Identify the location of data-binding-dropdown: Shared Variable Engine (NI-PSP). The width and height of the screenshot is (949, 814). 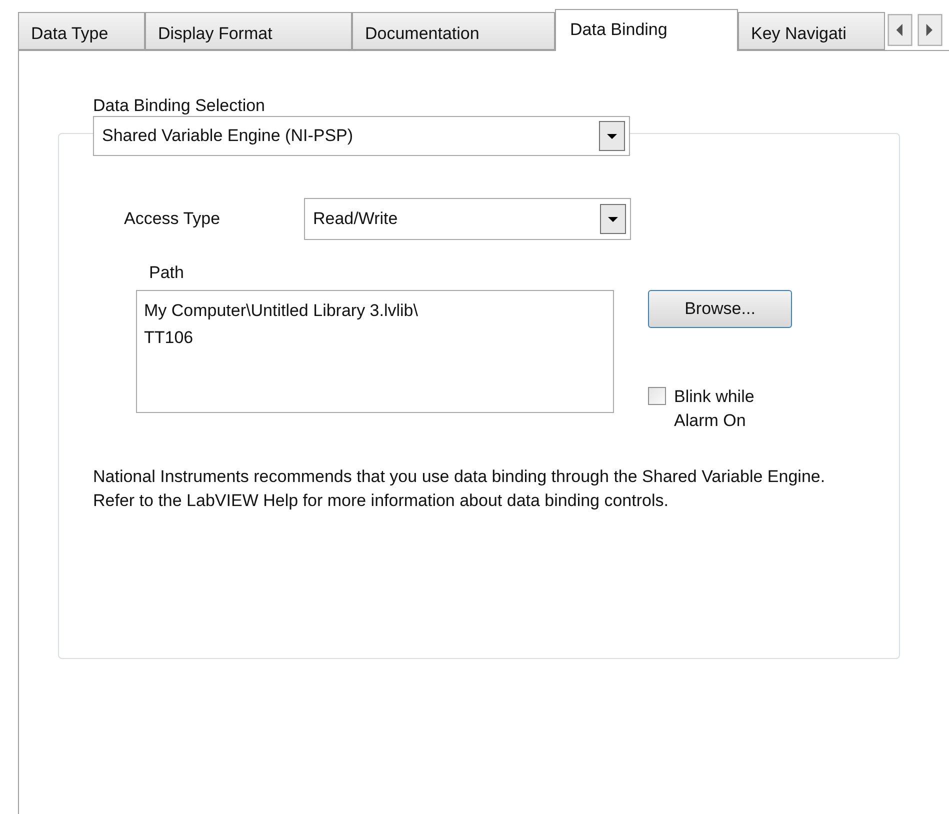
(361, 136).